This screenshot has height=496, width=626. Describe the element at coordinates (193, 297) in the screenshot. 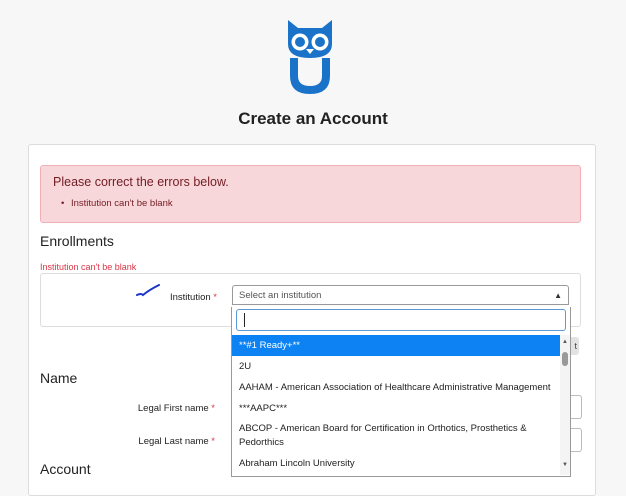

I see `institution-label: Institution *` at that location.